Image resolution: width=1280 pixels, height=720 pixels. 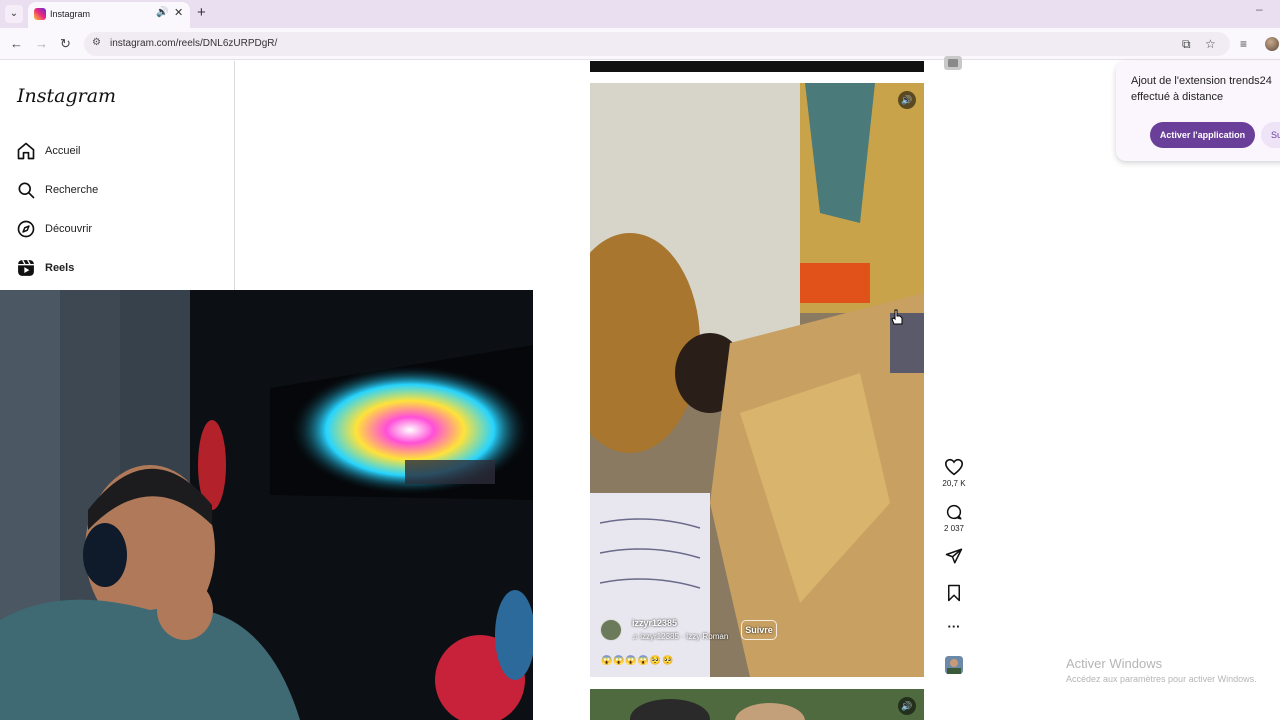 I want to click on share-send-icon, so click(x=954, y=556).